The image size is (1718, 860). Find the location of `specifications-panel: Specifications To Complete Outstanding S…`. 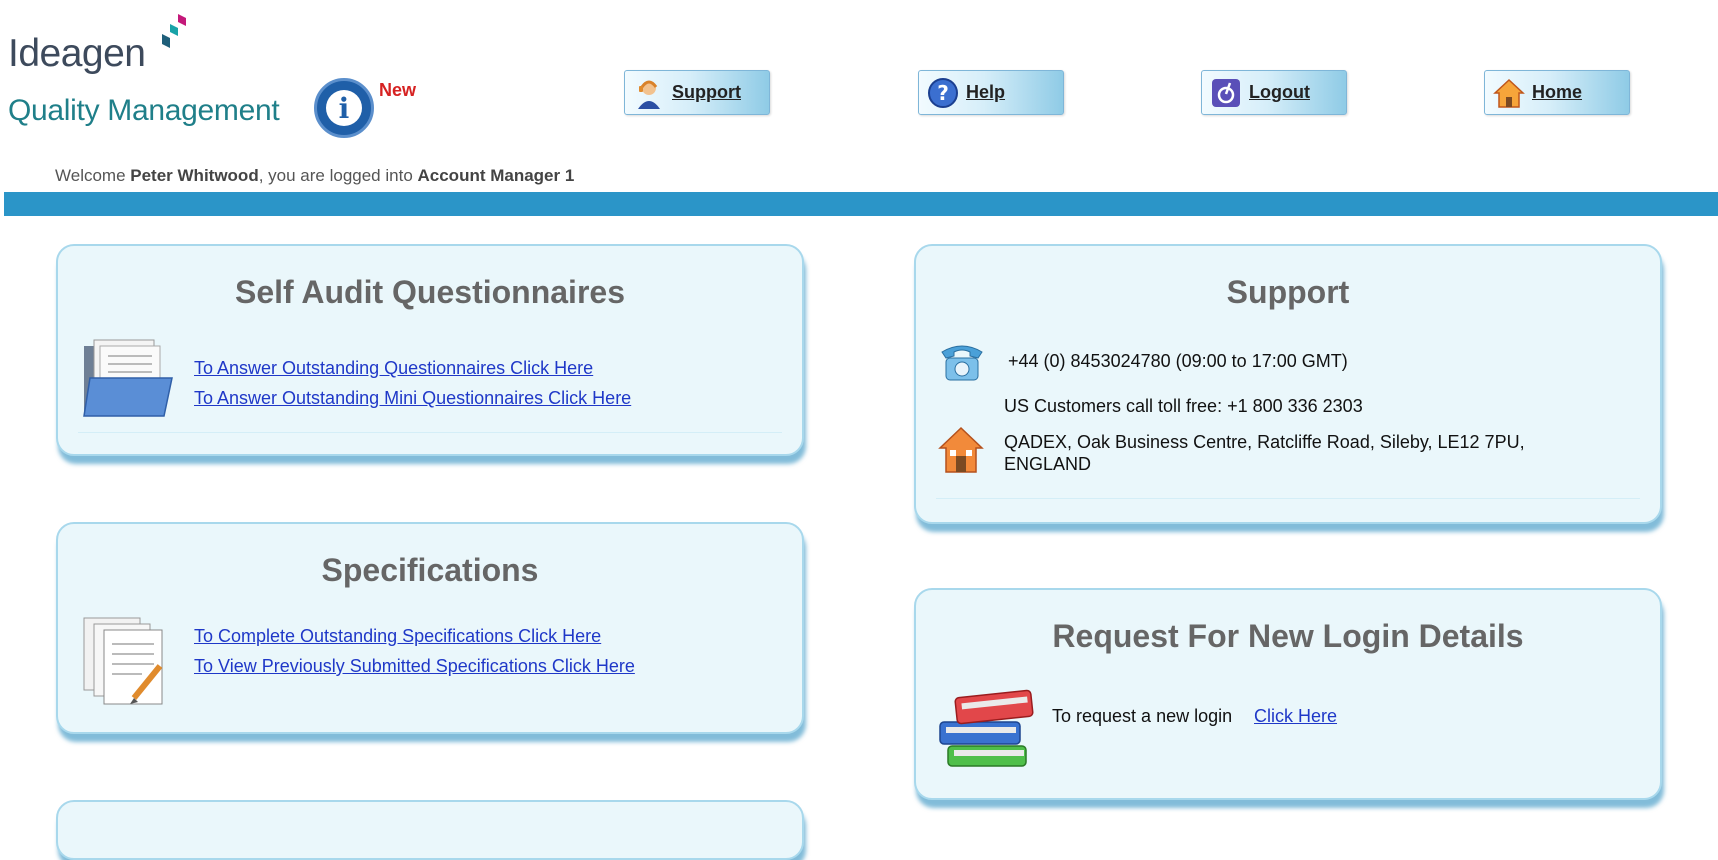

specifications-panel: Specifications To Complete Outstanding S… is located at coordinates (430, 628).